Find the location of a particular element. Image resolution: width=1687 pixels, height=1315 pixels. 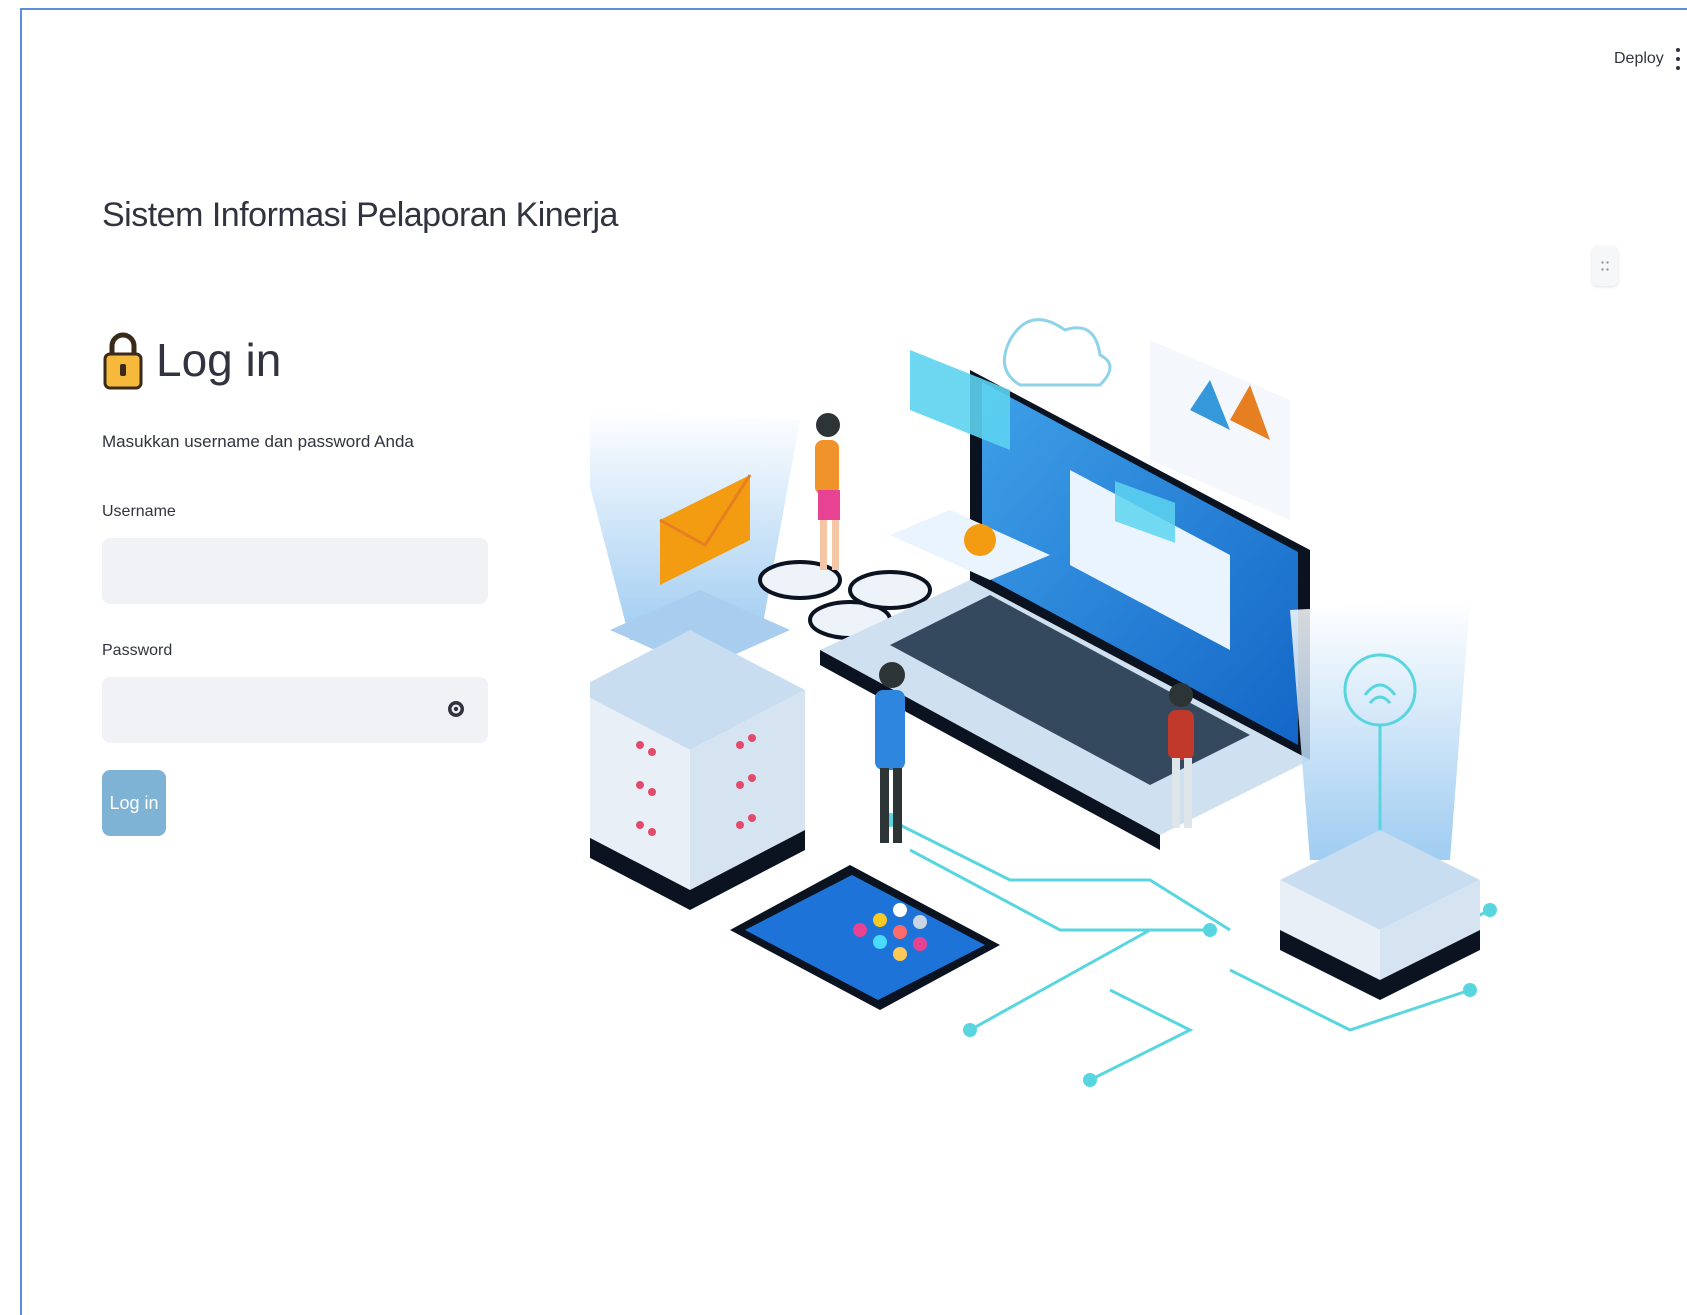

login-title: Log in is located at coordinates (219, 360).